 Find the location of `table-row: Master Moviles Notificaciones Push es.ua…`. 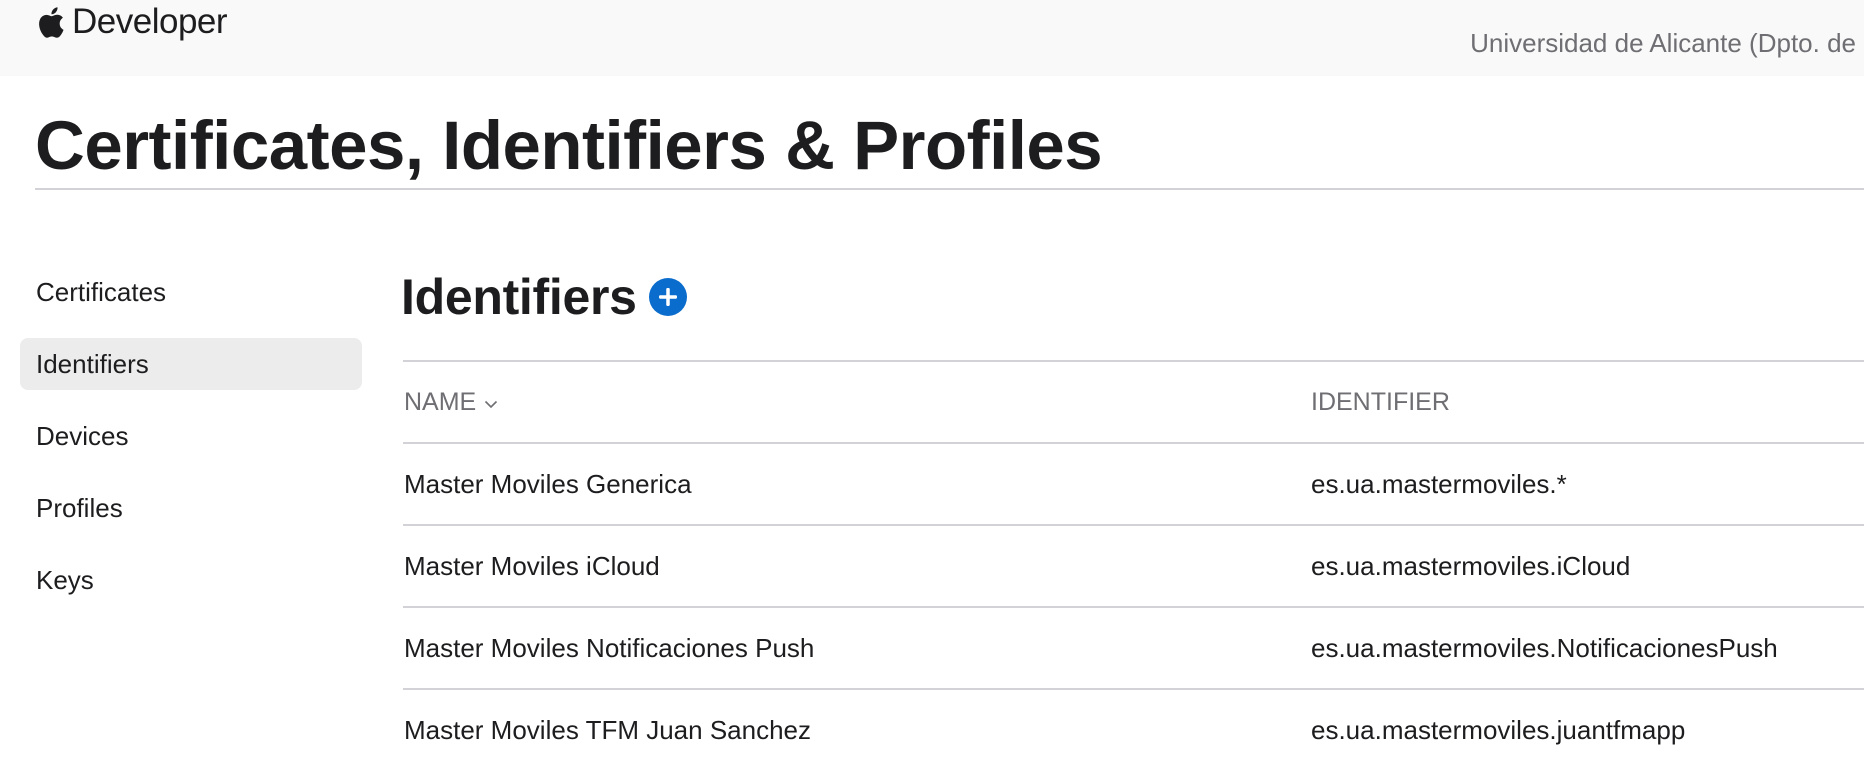

table-row: Master Moviles Notificaciones Push es.ua… is located at coordinates (1133, 648).